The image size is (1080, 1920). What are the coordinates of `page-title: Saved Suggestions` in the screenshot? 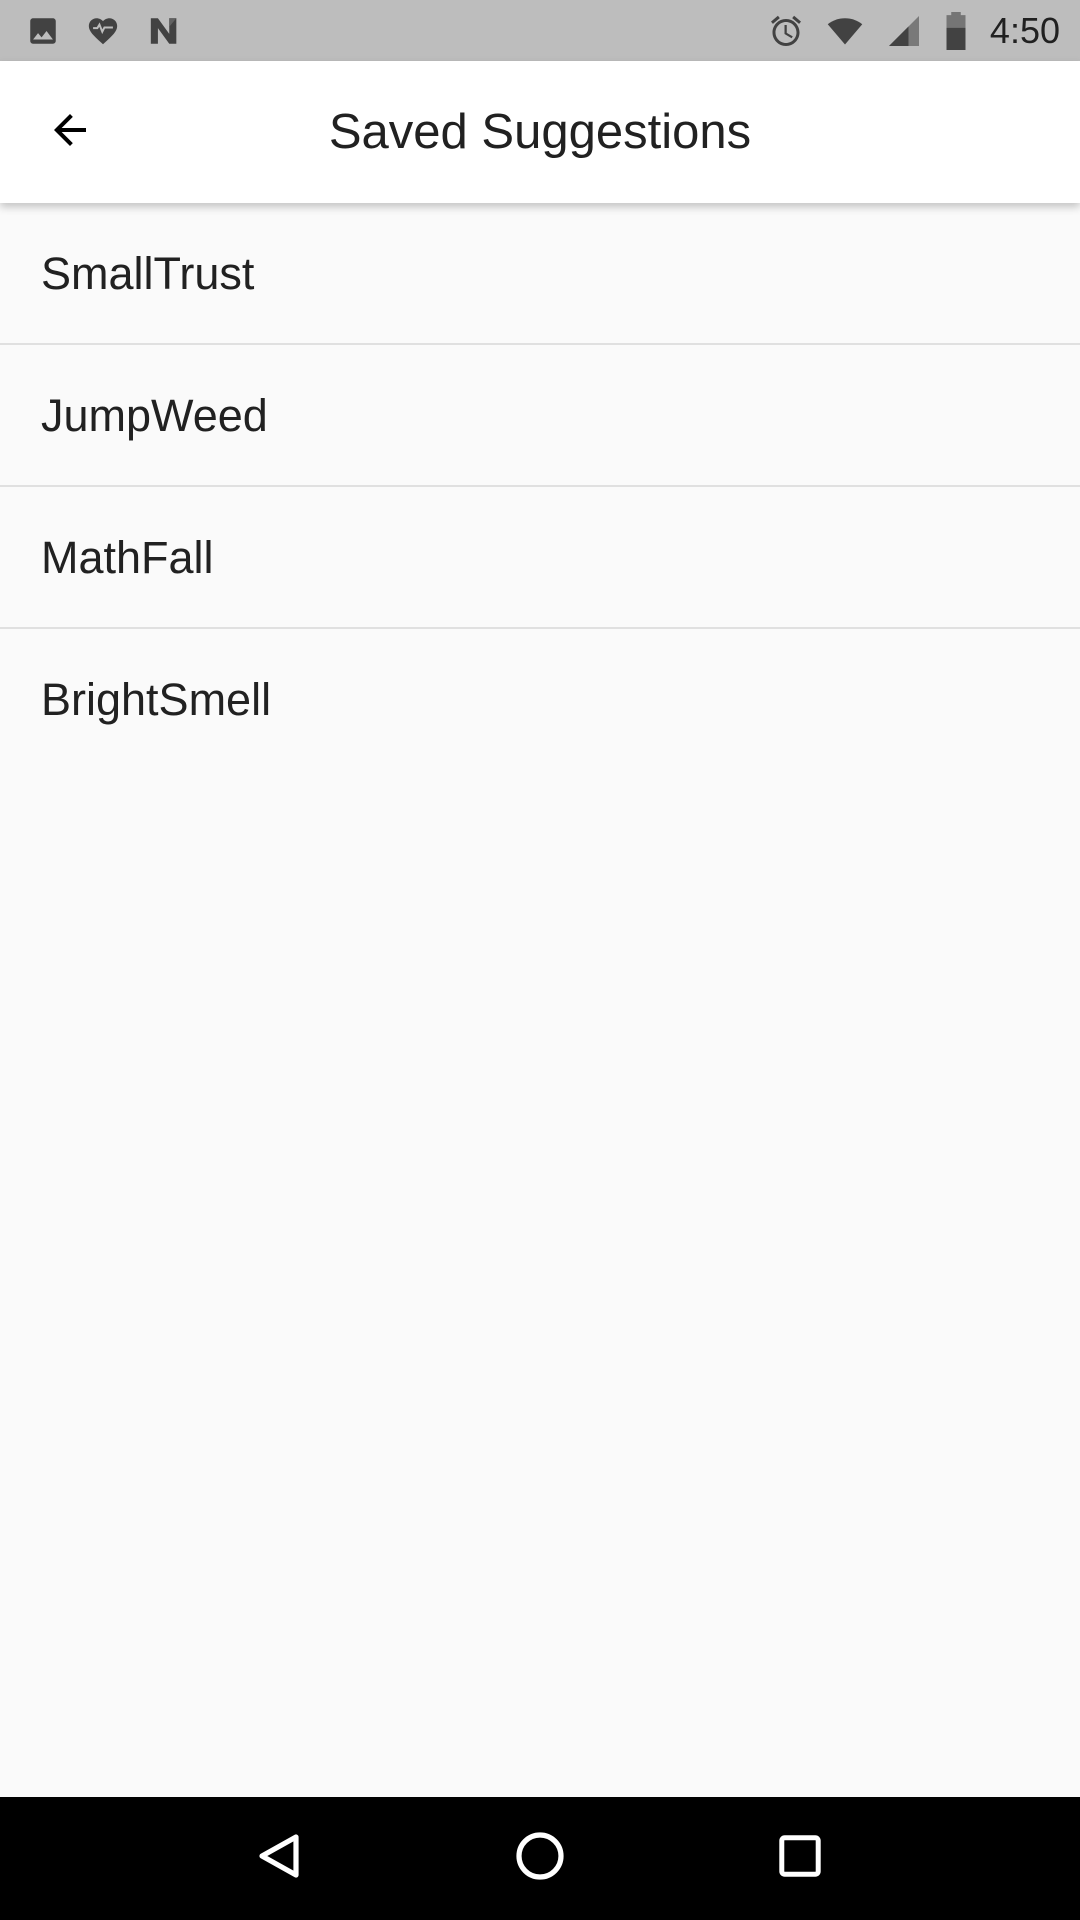 It's located at (540, 132).